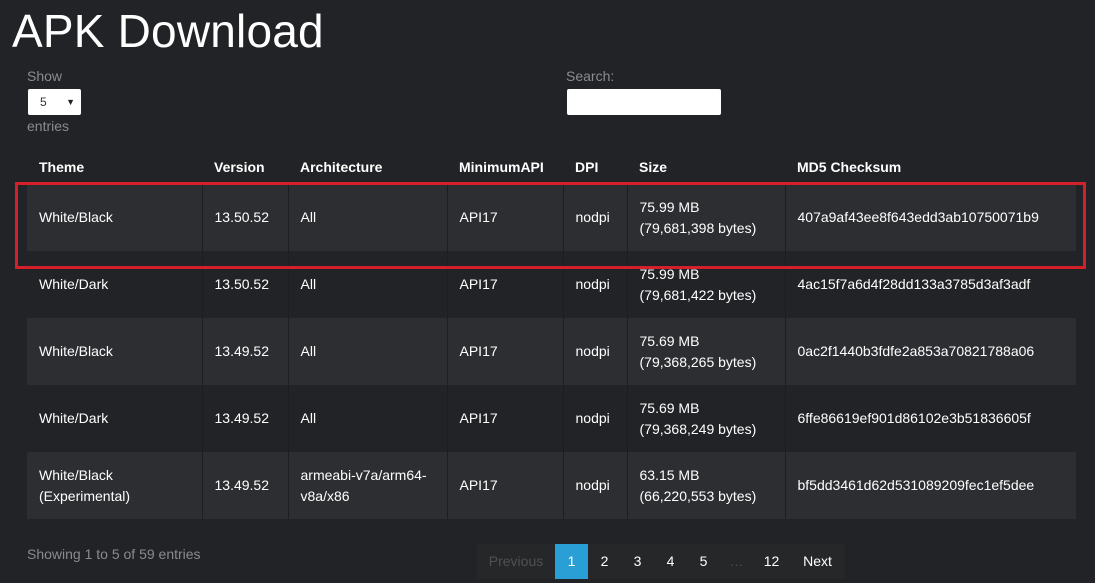 The image size is (1095, 583). Describe the element at coordinates (48, 126) in the screenshot. I see `entries-label: entries` at that location.